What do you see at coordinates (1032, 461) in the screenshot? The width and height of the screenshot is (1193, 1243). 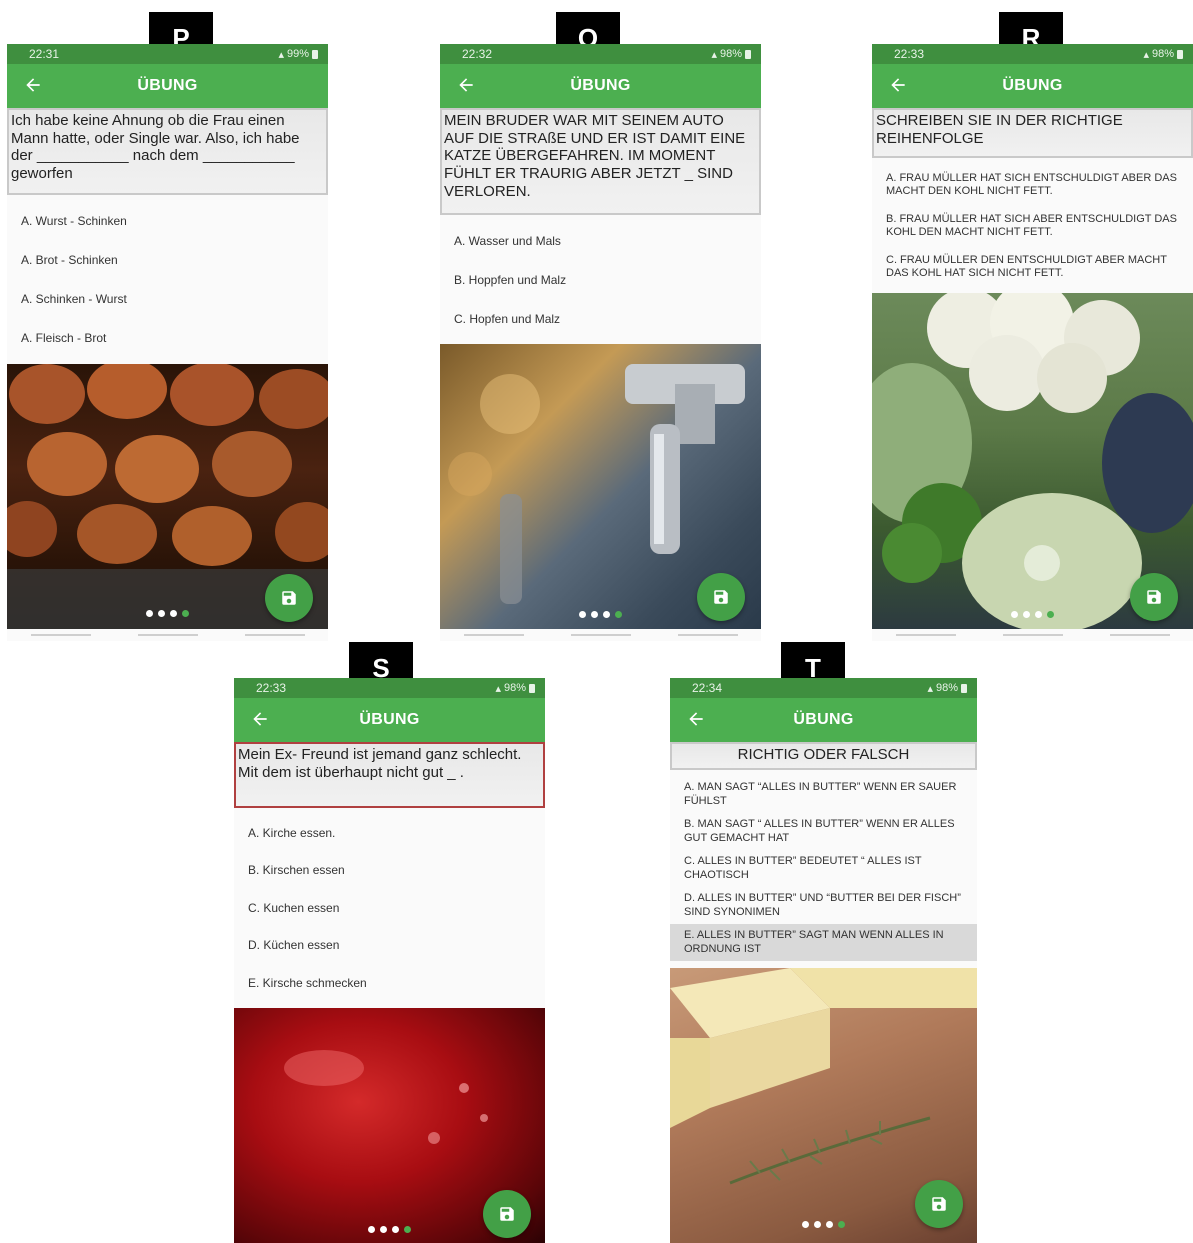 I see `photo-cabbage` at bounding box center [1032, 461].